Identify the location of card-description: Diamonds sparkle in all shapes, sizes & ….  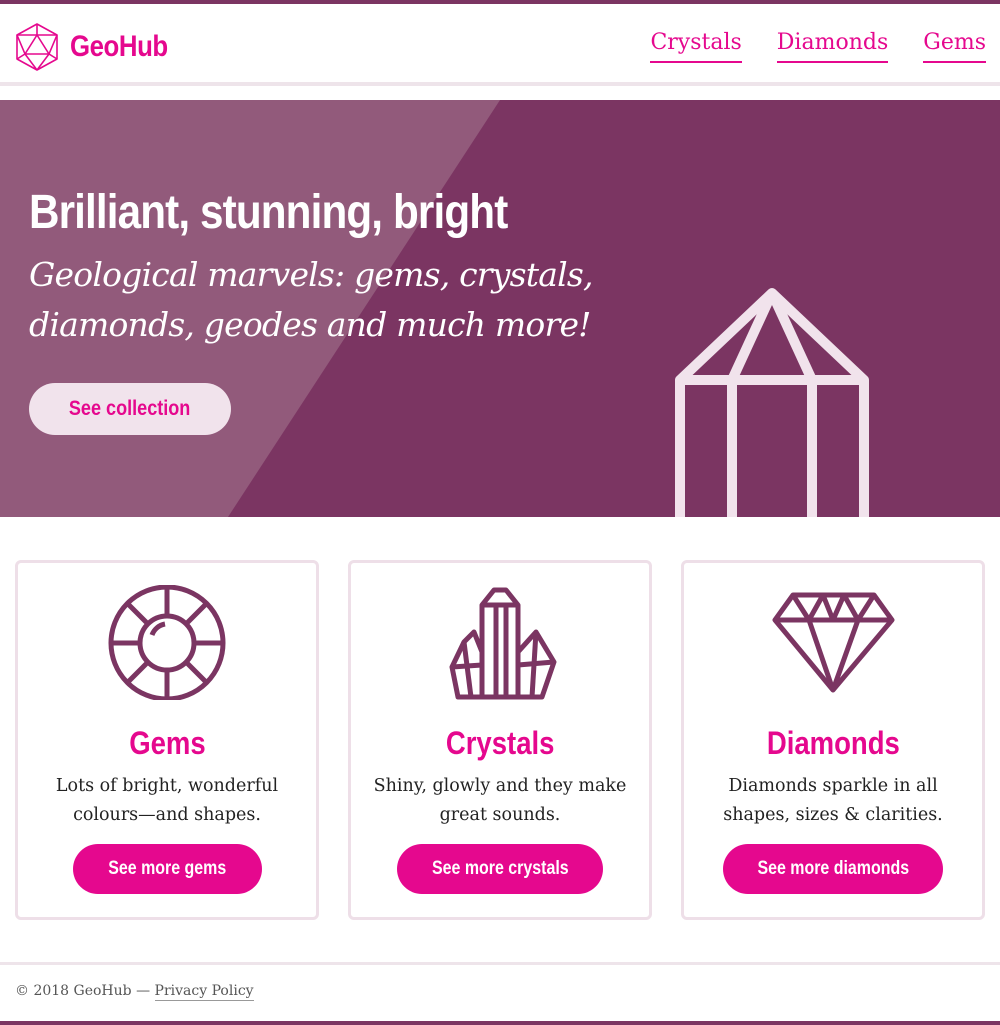
(833, 800).